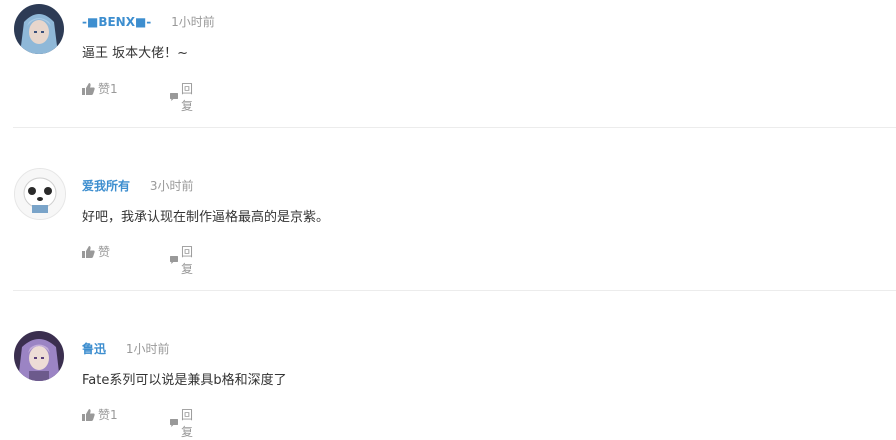 The image size is (896, 440). What do you see at coordinates (104, 252) in the screenshot?
I see `like-count: 赞` at bounding box center [104, 252].